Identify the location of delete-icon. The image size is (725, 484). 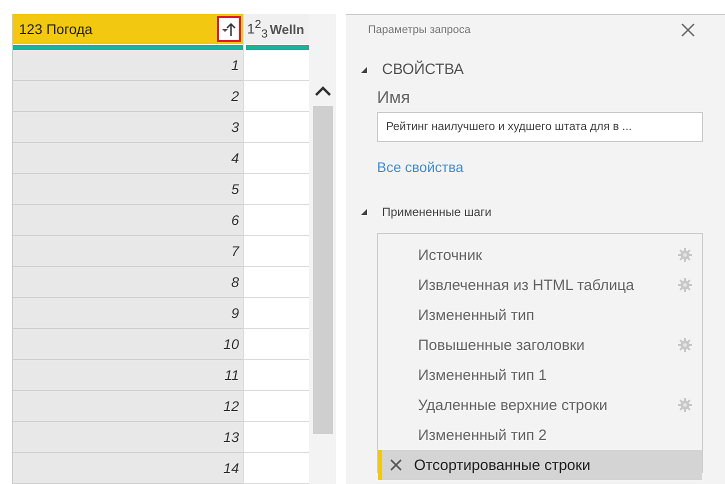
(396, 465).